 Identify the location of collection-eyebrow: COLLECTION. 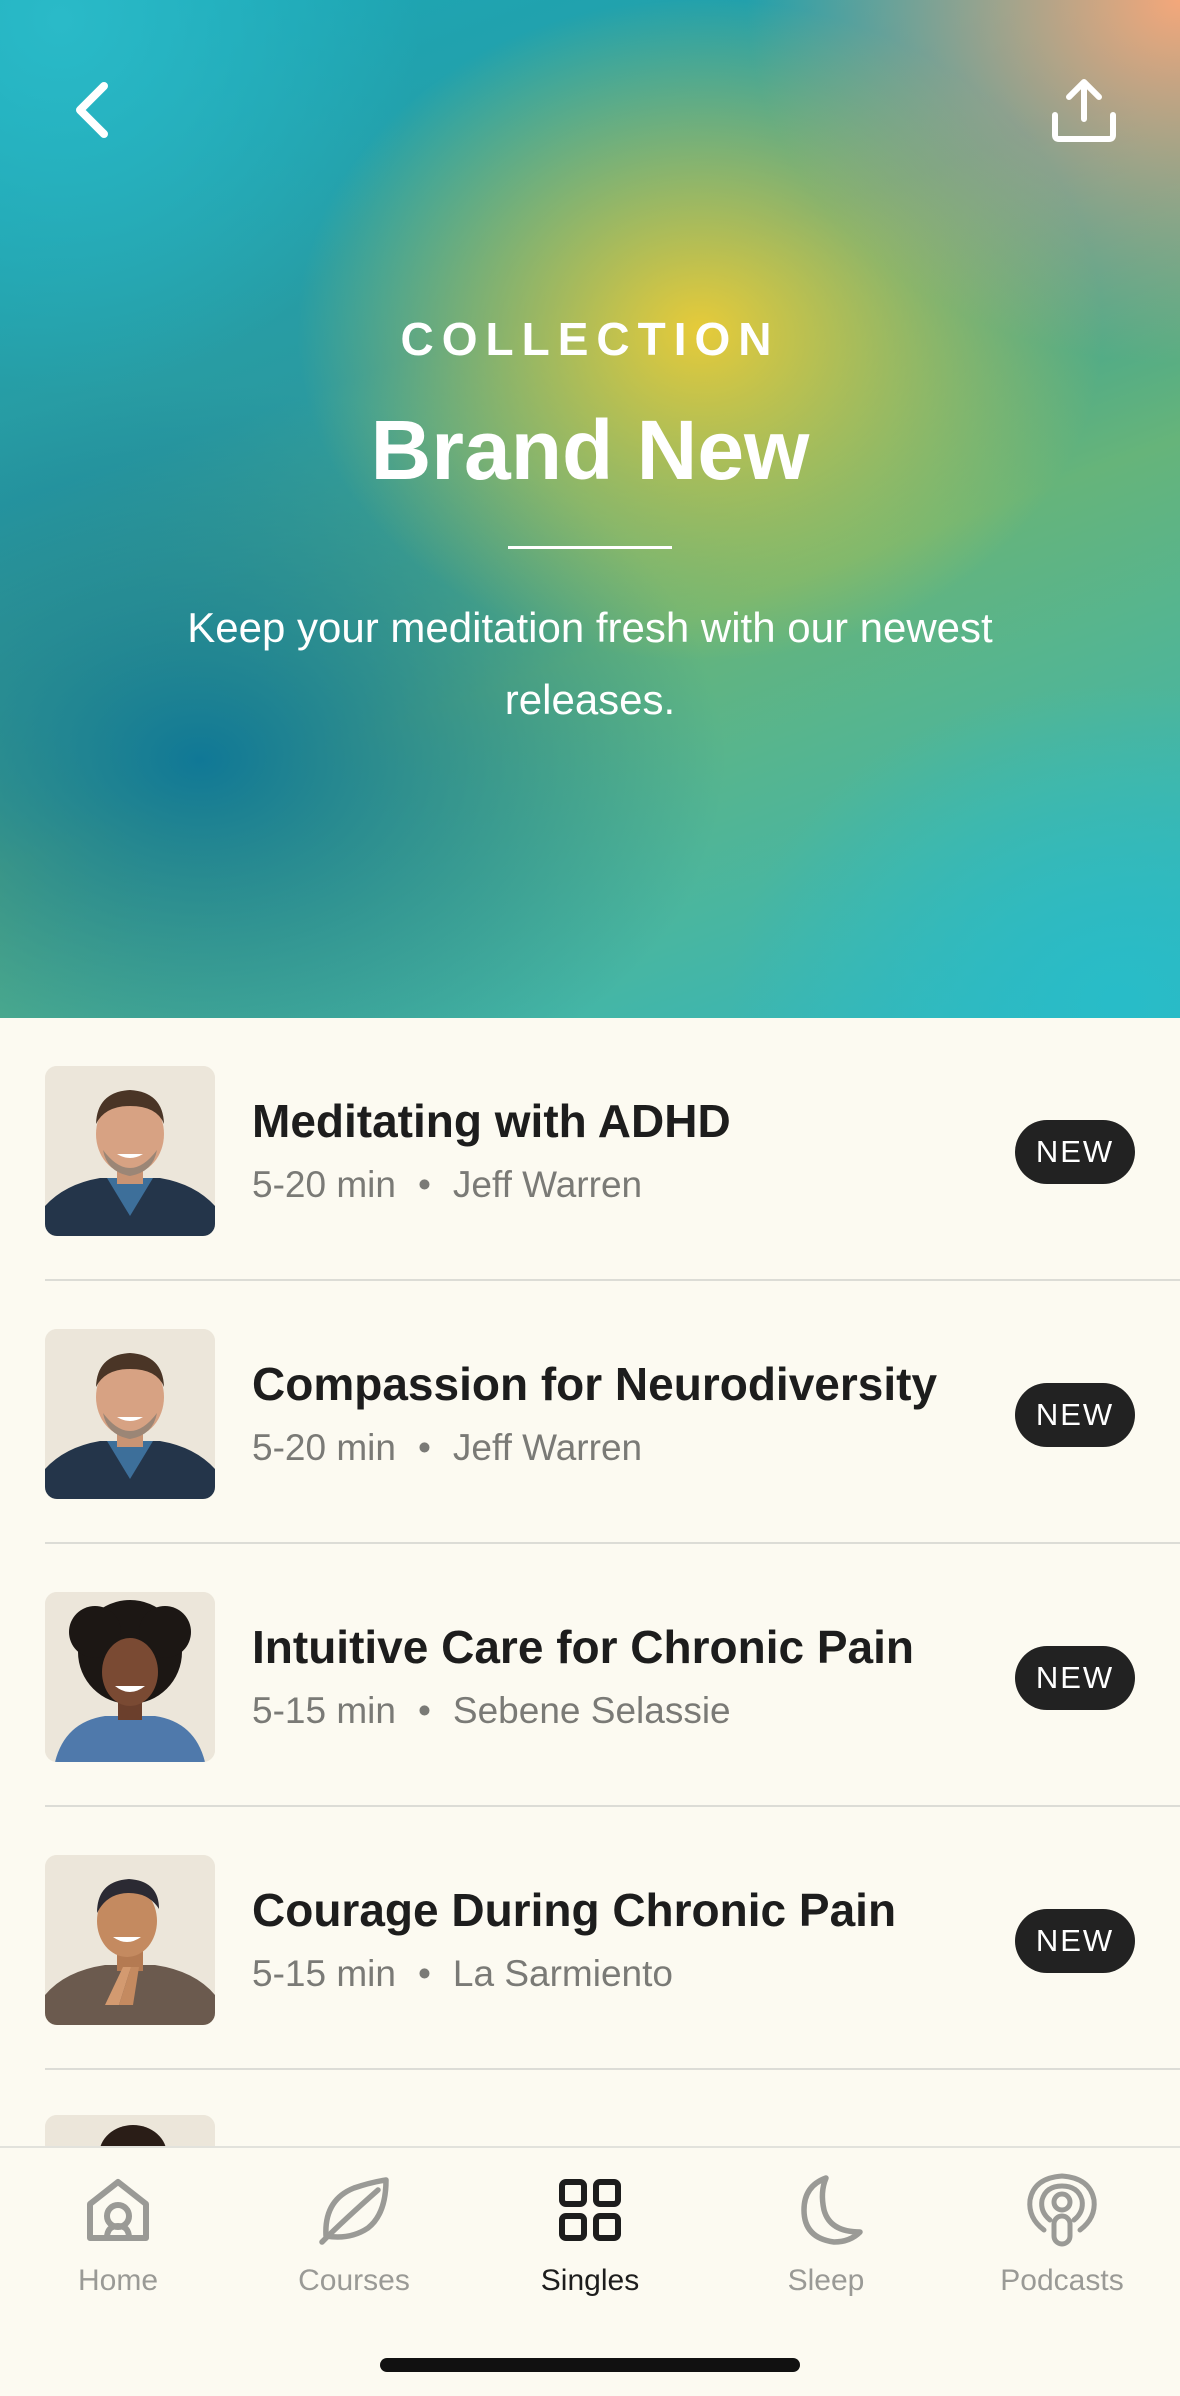
(590, 339).